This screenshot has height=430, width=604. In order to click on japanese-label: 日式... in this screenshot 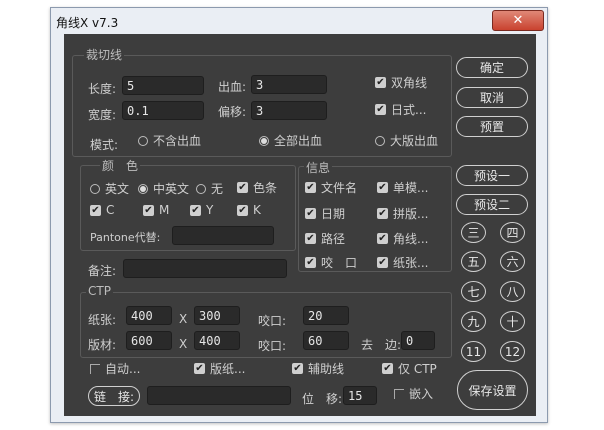, I will do `click(409, 110)`.